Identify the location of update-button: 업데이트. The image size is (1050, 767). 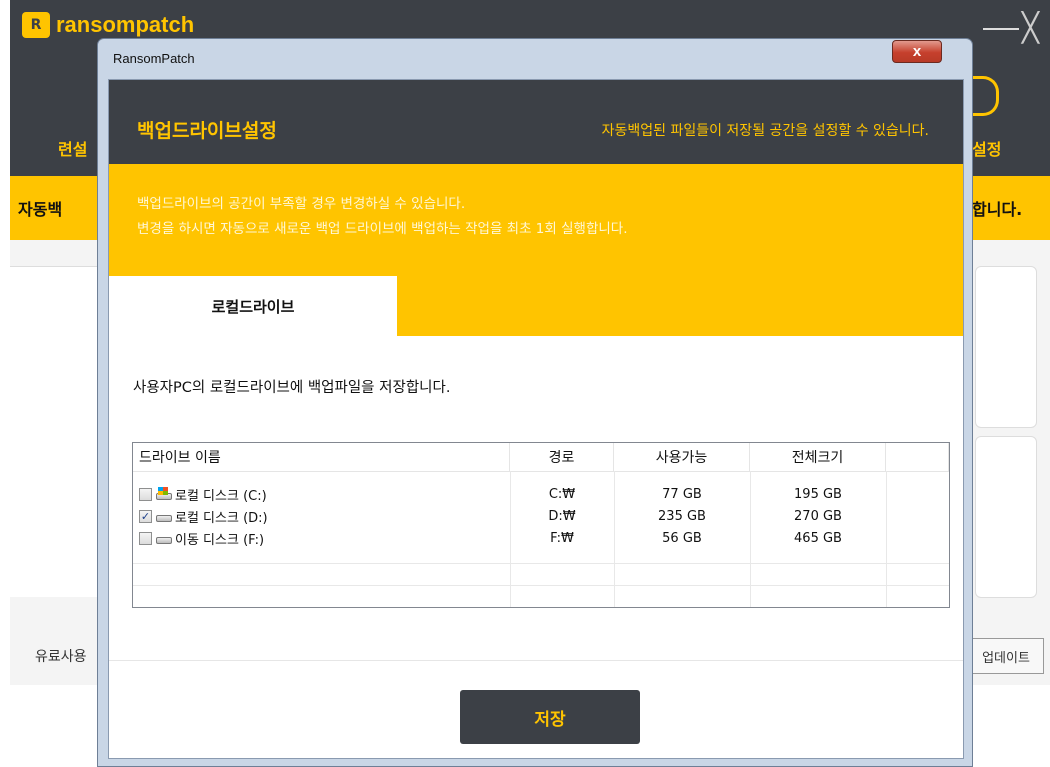
(1006, 656).